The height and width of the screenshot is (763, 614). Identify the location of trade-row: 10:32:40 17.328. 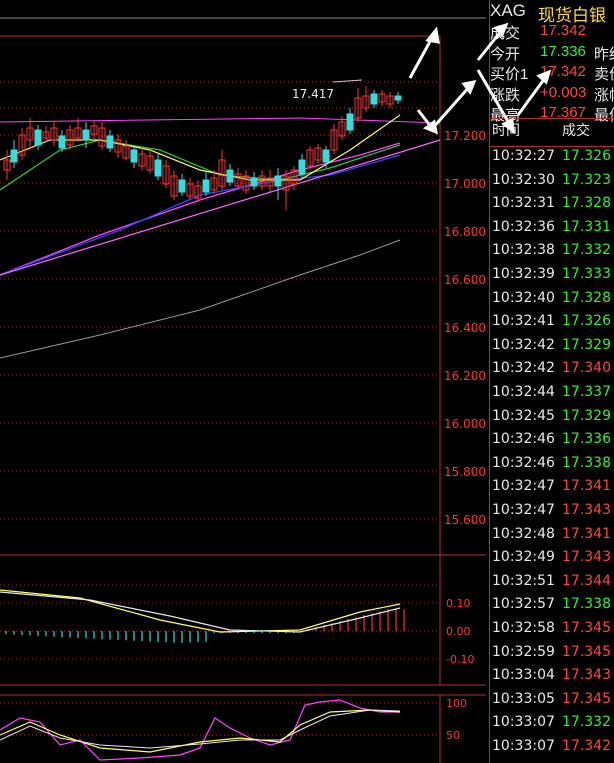
(552, 302).